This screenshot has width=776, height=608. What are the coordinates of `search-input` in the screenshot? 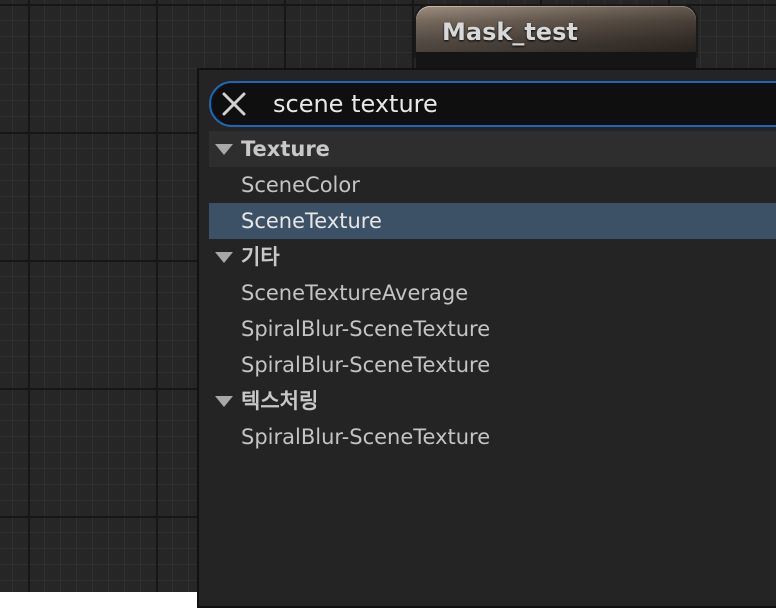 It's located at (523, 104).